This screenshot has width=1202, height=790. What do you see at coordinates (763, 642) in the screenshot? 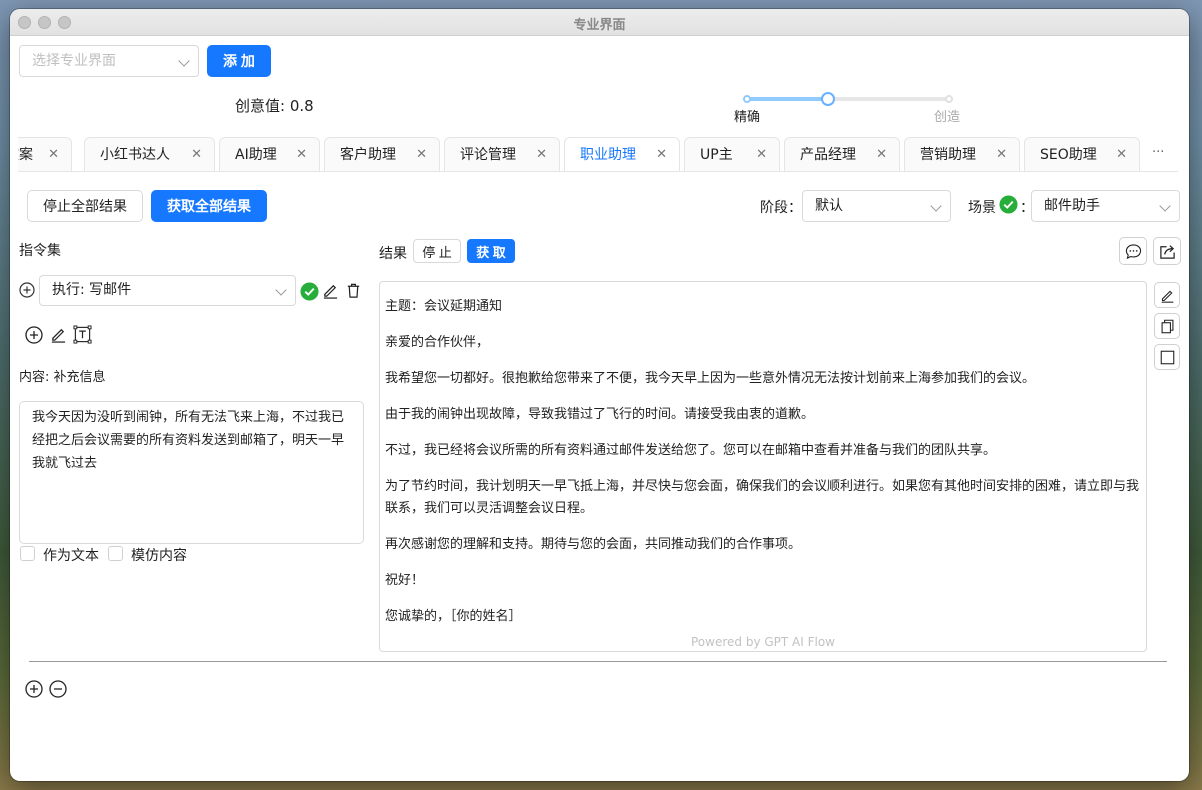
I see `powered-by-text: Powered by GPT AI Flow` at bounding box center [763, 642].